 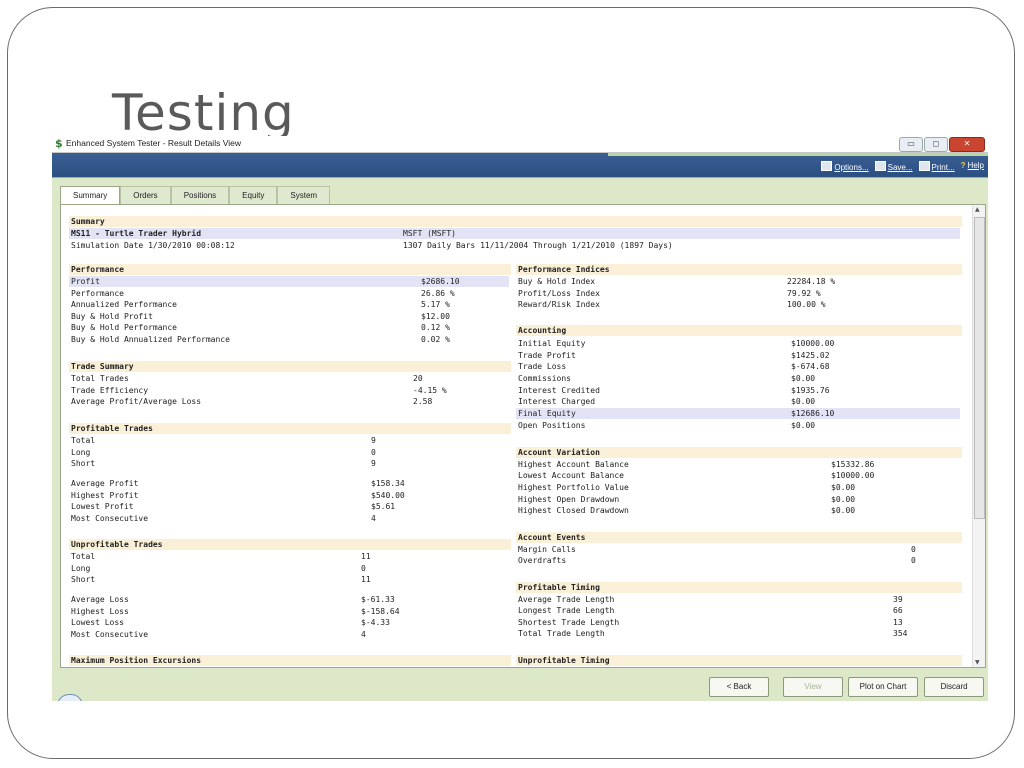 I want to click on report-label: Buy & Hold Profit, so click(x=112, y=316).